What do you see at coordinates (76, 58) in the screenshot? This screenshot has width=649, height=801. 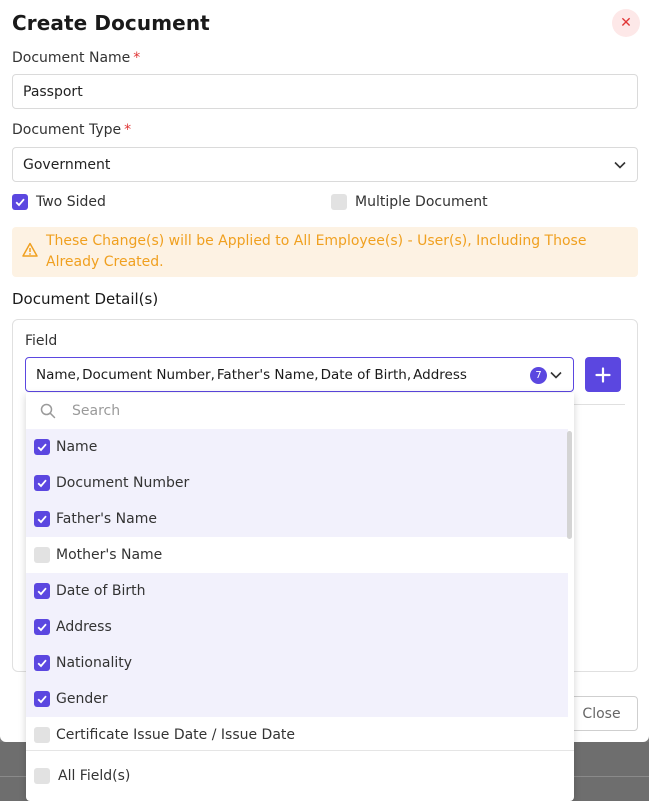 I see `document-name-label: Document Name *` at bounding box center [76, 58].